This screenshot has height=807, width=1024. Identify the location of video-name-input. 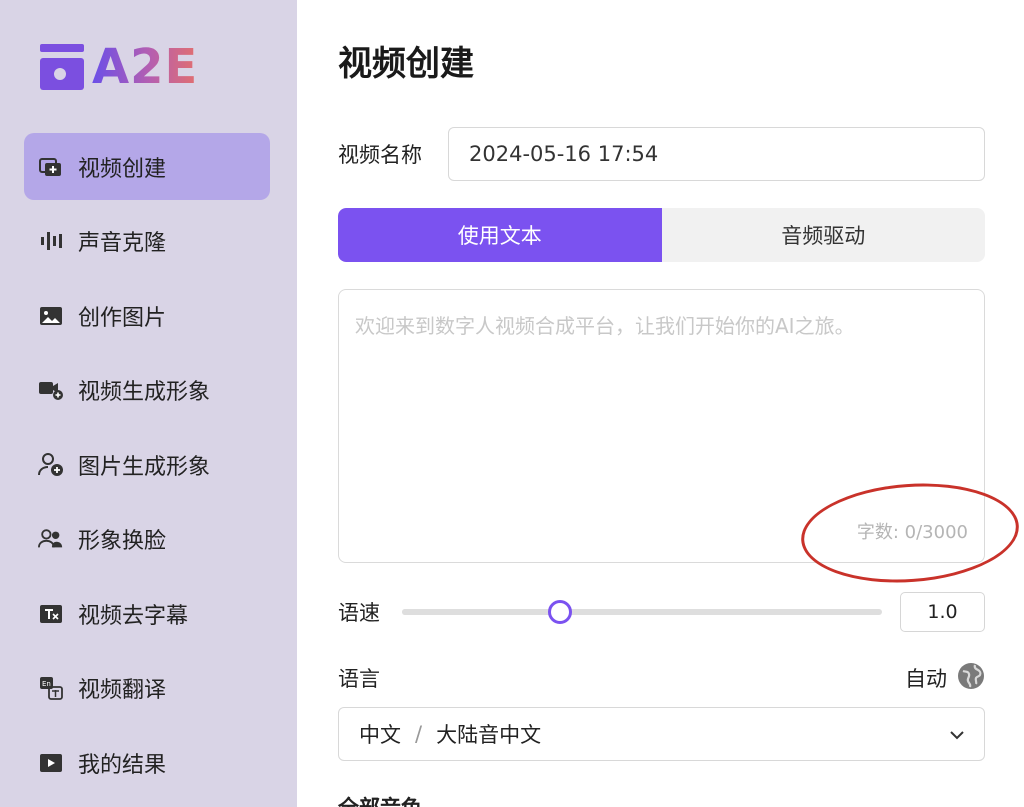
(716, 154).